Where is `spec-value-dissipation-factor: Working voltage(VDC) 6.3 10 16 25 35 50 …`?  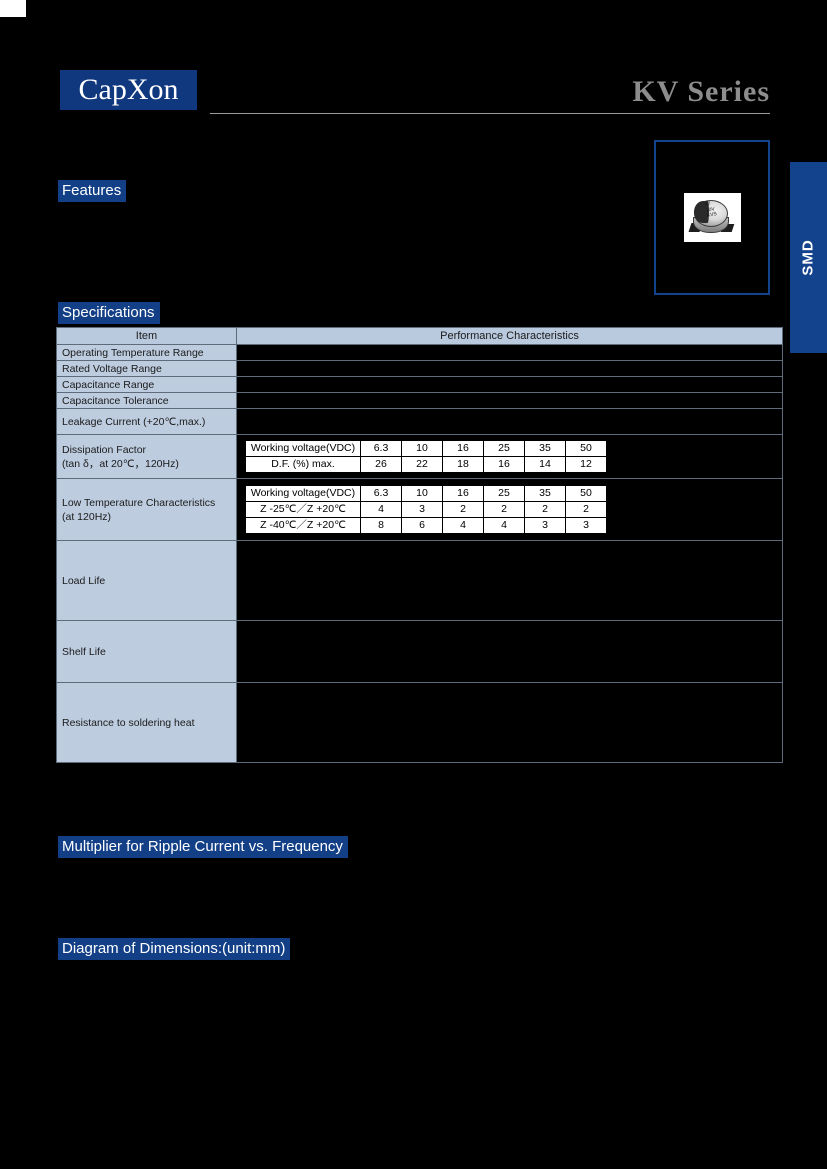 spec-value-dissipation-factor: Working voltage(VDC) 6.3 10 16 25 35 50 … is located at coordinates (509, 456).